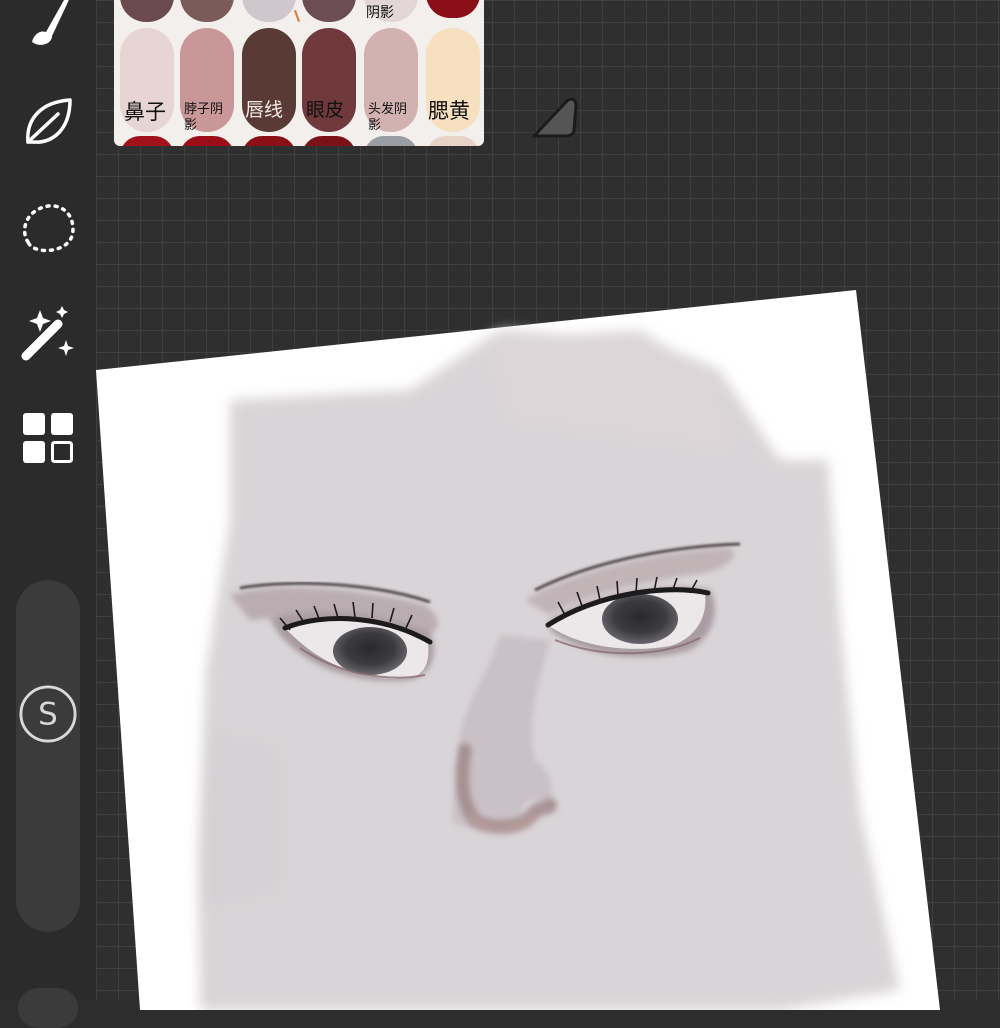  Describe the element at coordinates (264, 110) in the screenshot. I see `label-lip-line: 唇线` at that location.